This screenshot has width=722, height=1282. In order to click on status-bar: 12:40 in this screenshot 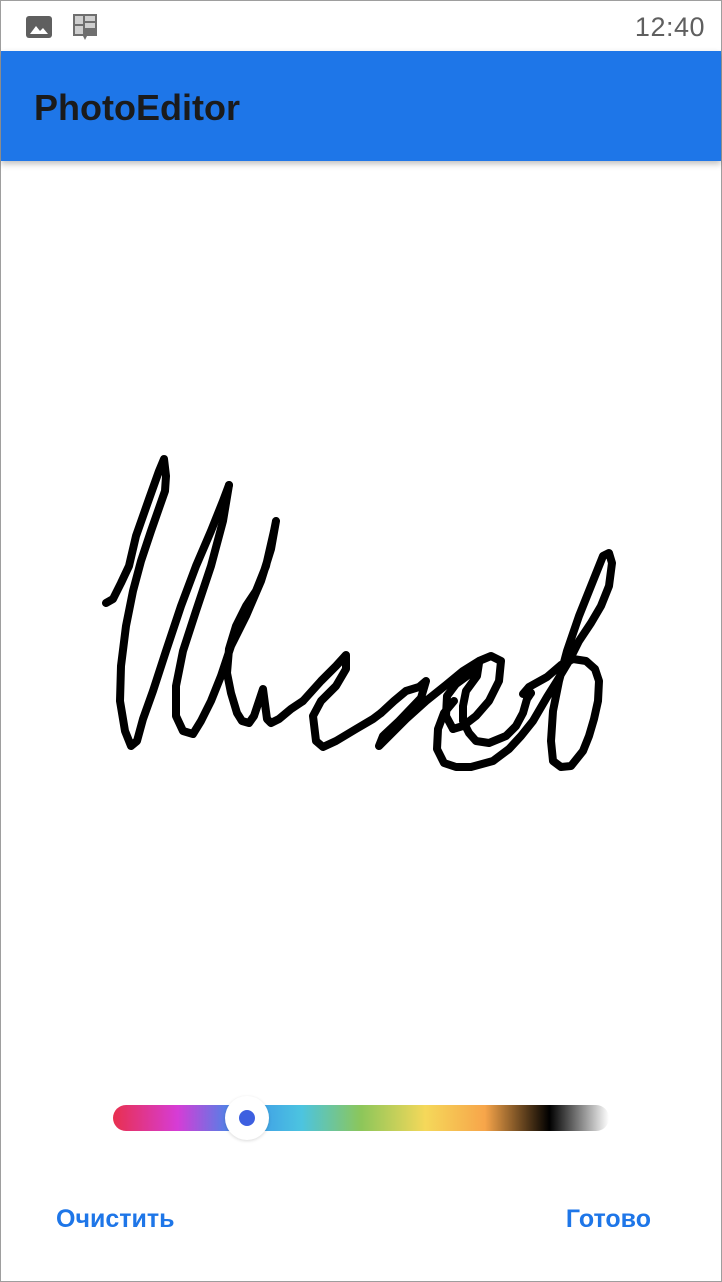, I will do `click(361, 26)`.